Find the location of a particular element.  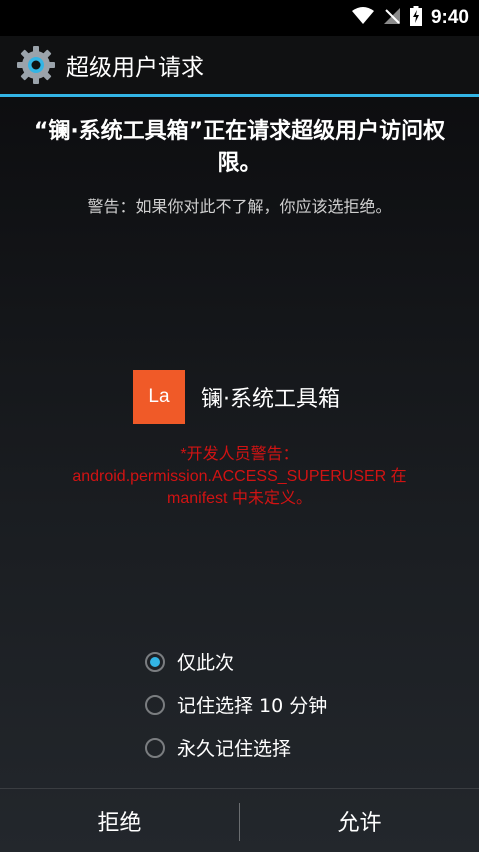

developer-warning-line: manifest 中未定义。 is located at coordinates (239, 498).